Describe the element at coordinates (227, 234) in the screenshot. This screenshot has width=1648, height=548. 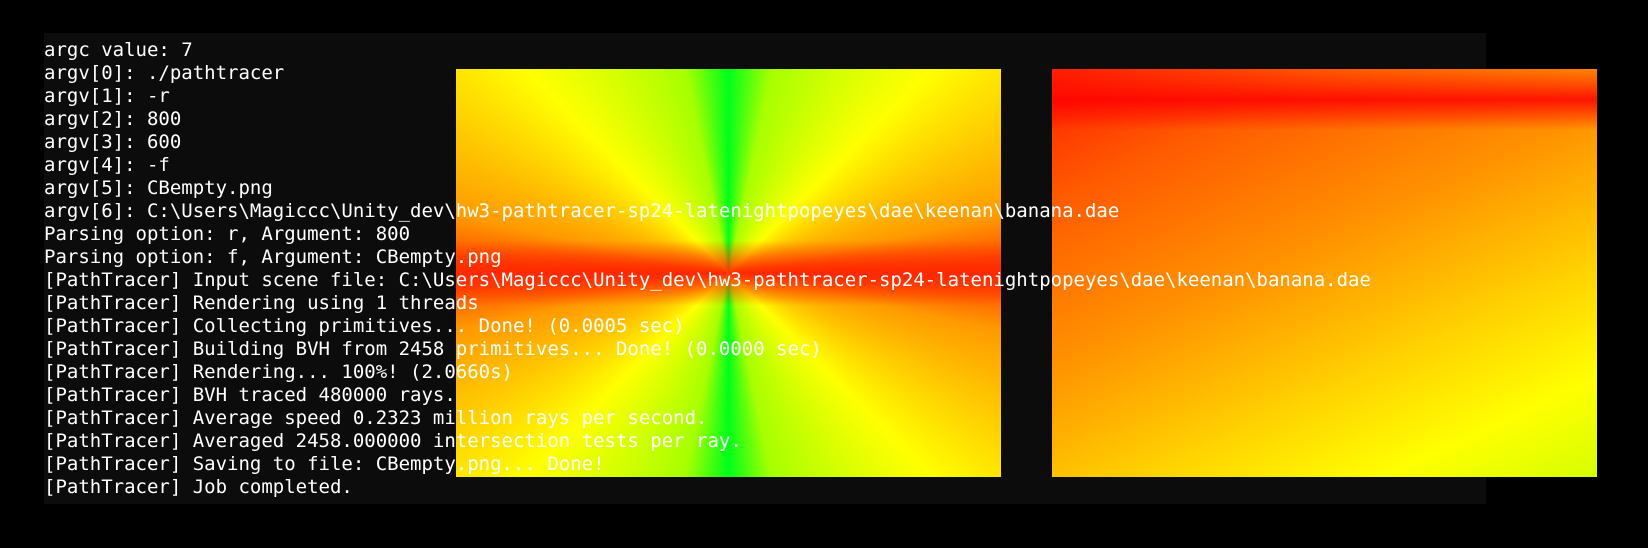
I see `terminal-line: Parsing option: r, Argument: 800` at that location.